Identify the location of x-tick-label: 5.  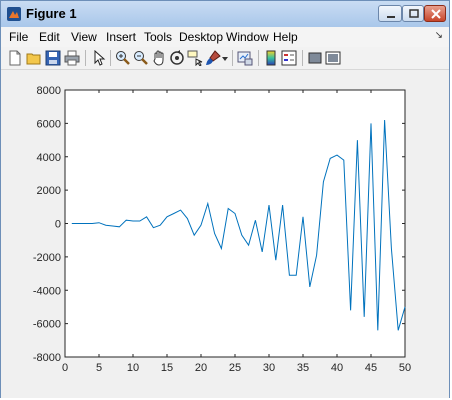
(99, 368).